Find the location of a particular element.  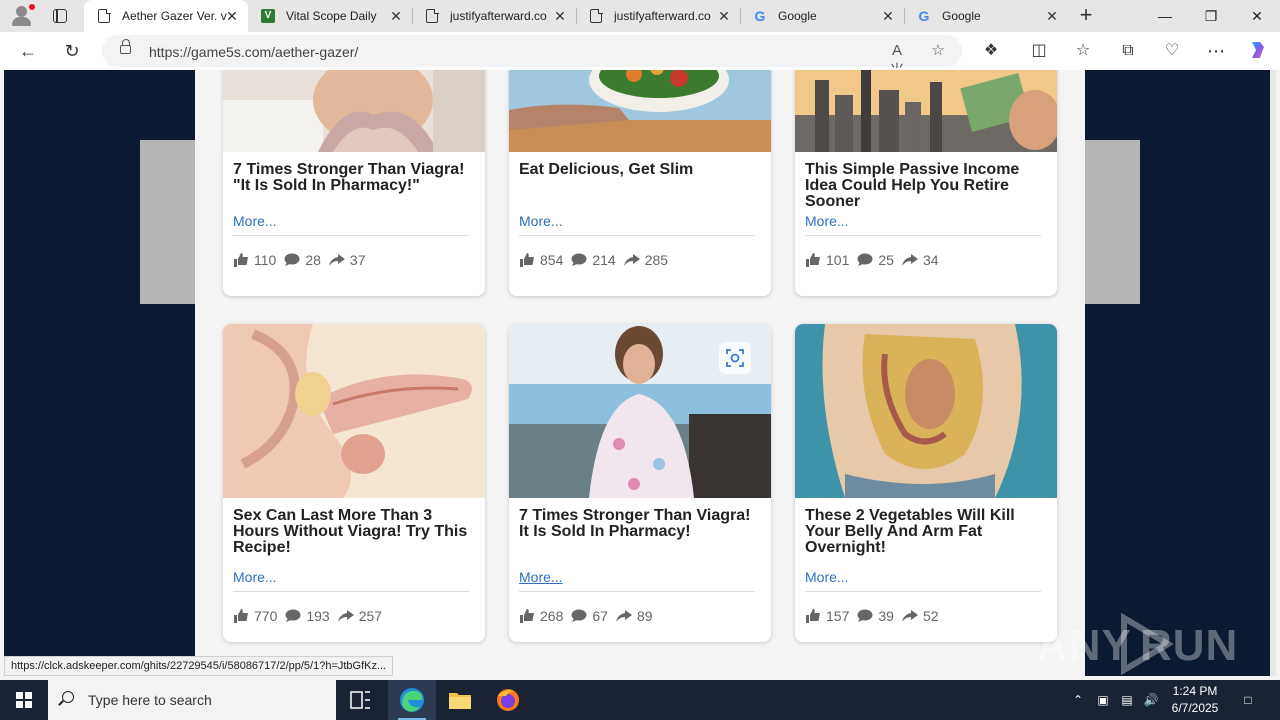

reload-button: ↻ is located at coordinates (72, 51).